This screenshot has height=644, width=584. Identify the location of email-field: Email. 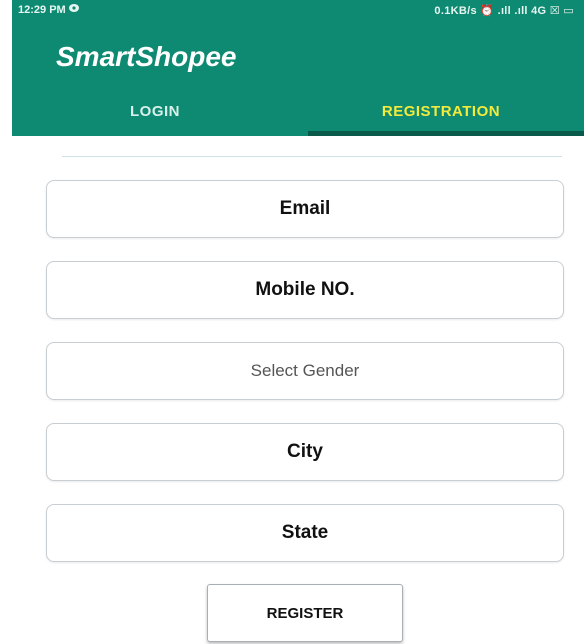
(305, 209).